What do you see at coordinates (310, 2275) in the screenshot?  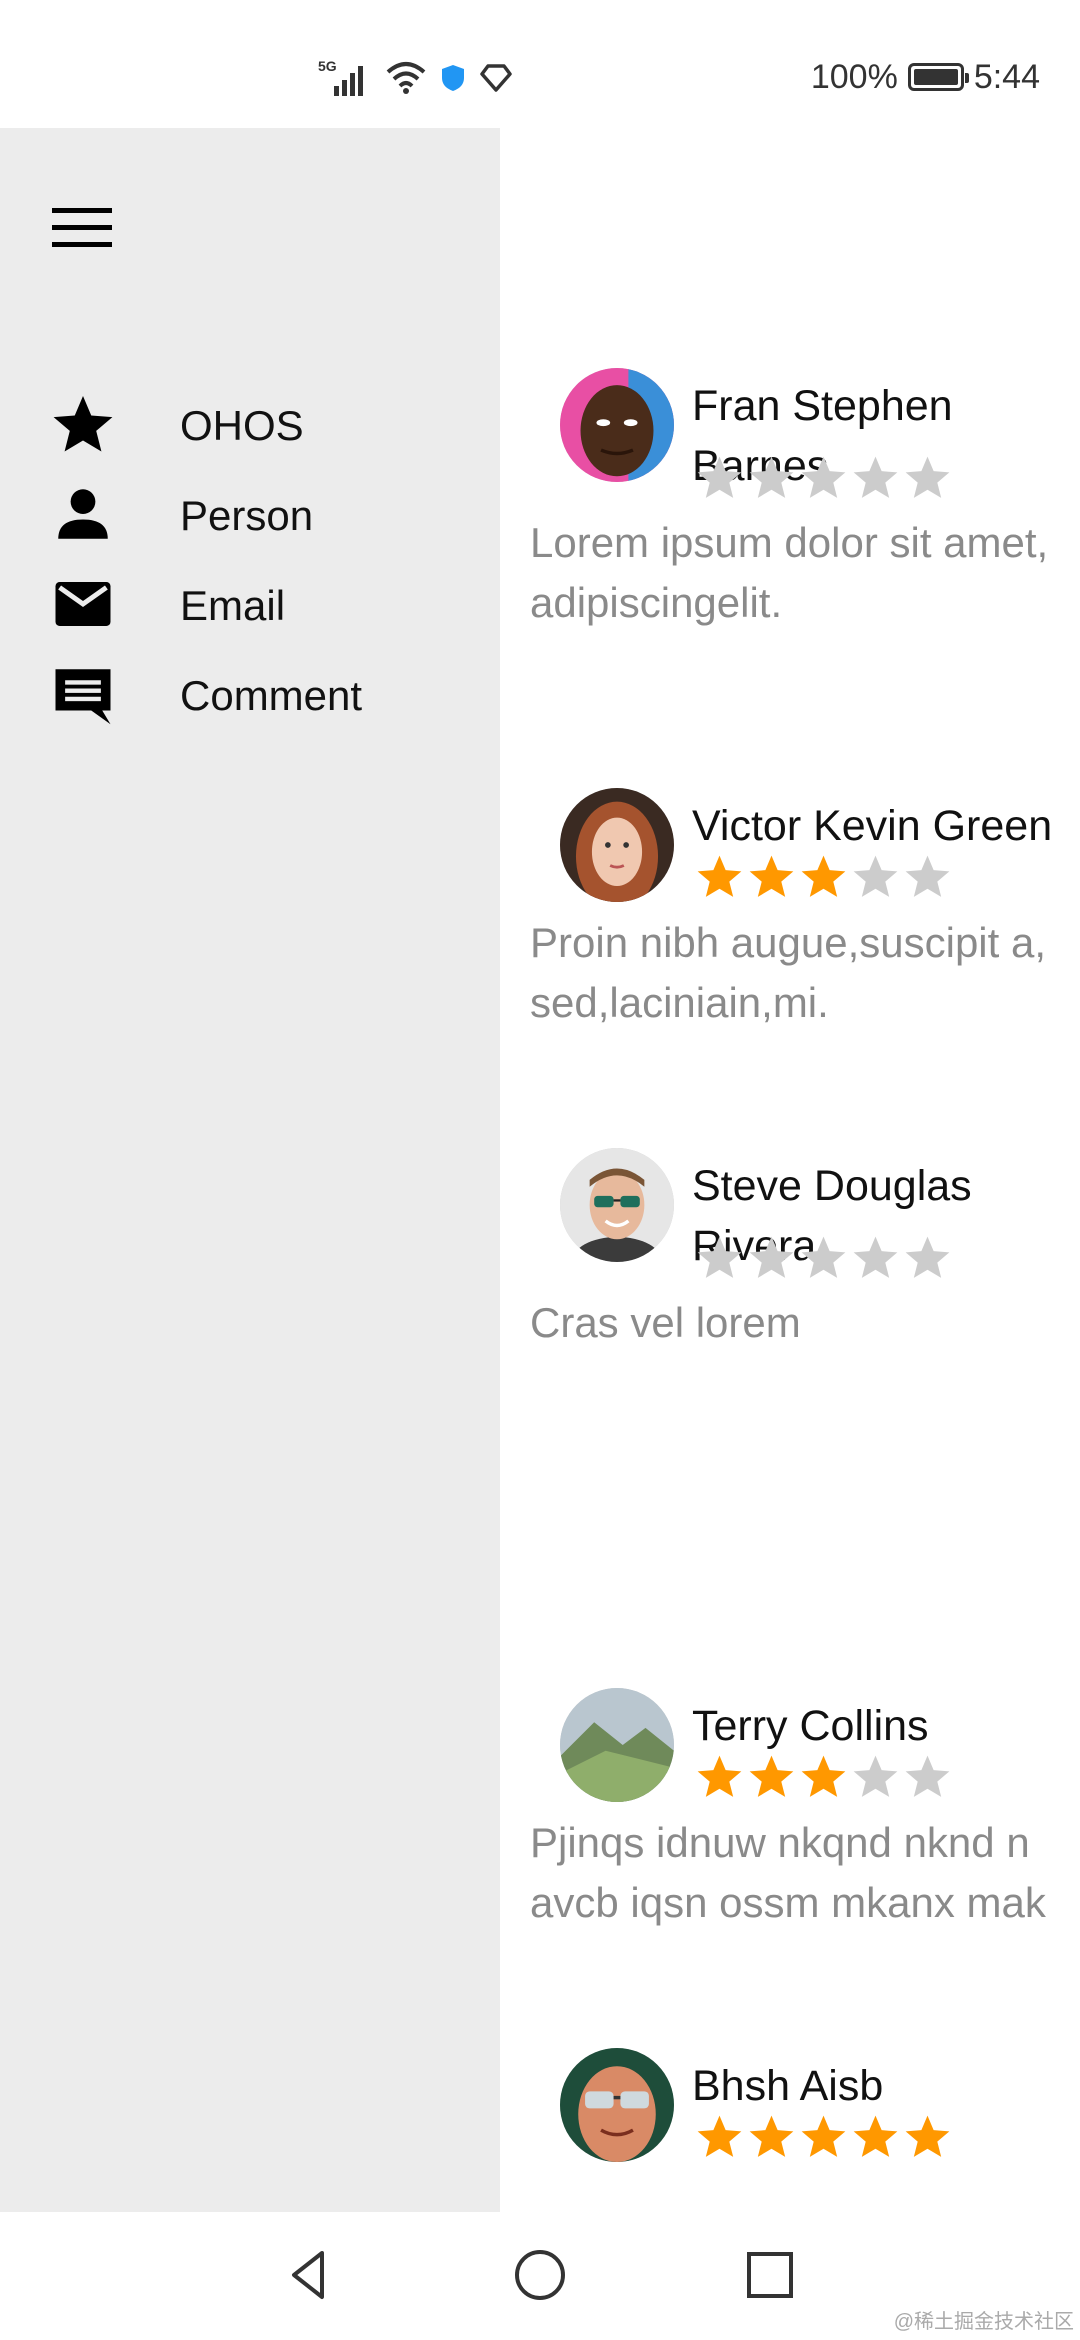 I see `back-icon` at bounding box center [310, 2275].